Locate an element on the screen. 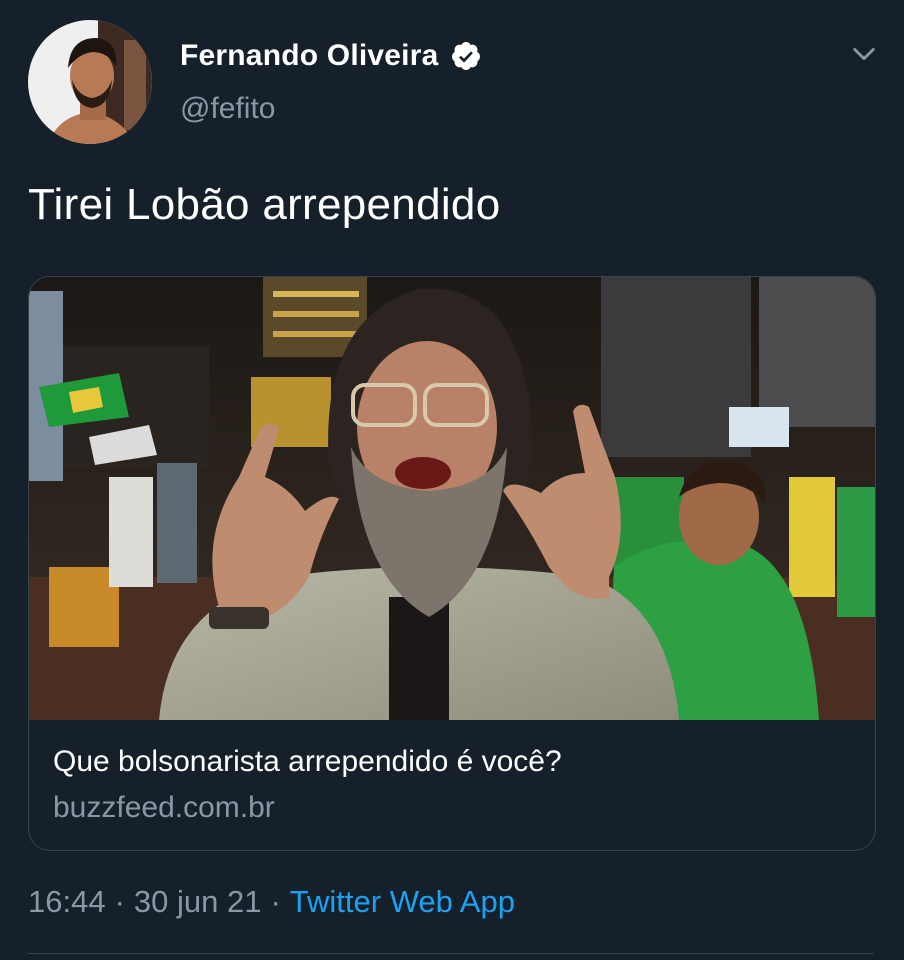 Image resolution: width=904 pixels, height=960 pixels. tweet-text: Tirei Lobão arrependido is located at coordinates (264, 204).